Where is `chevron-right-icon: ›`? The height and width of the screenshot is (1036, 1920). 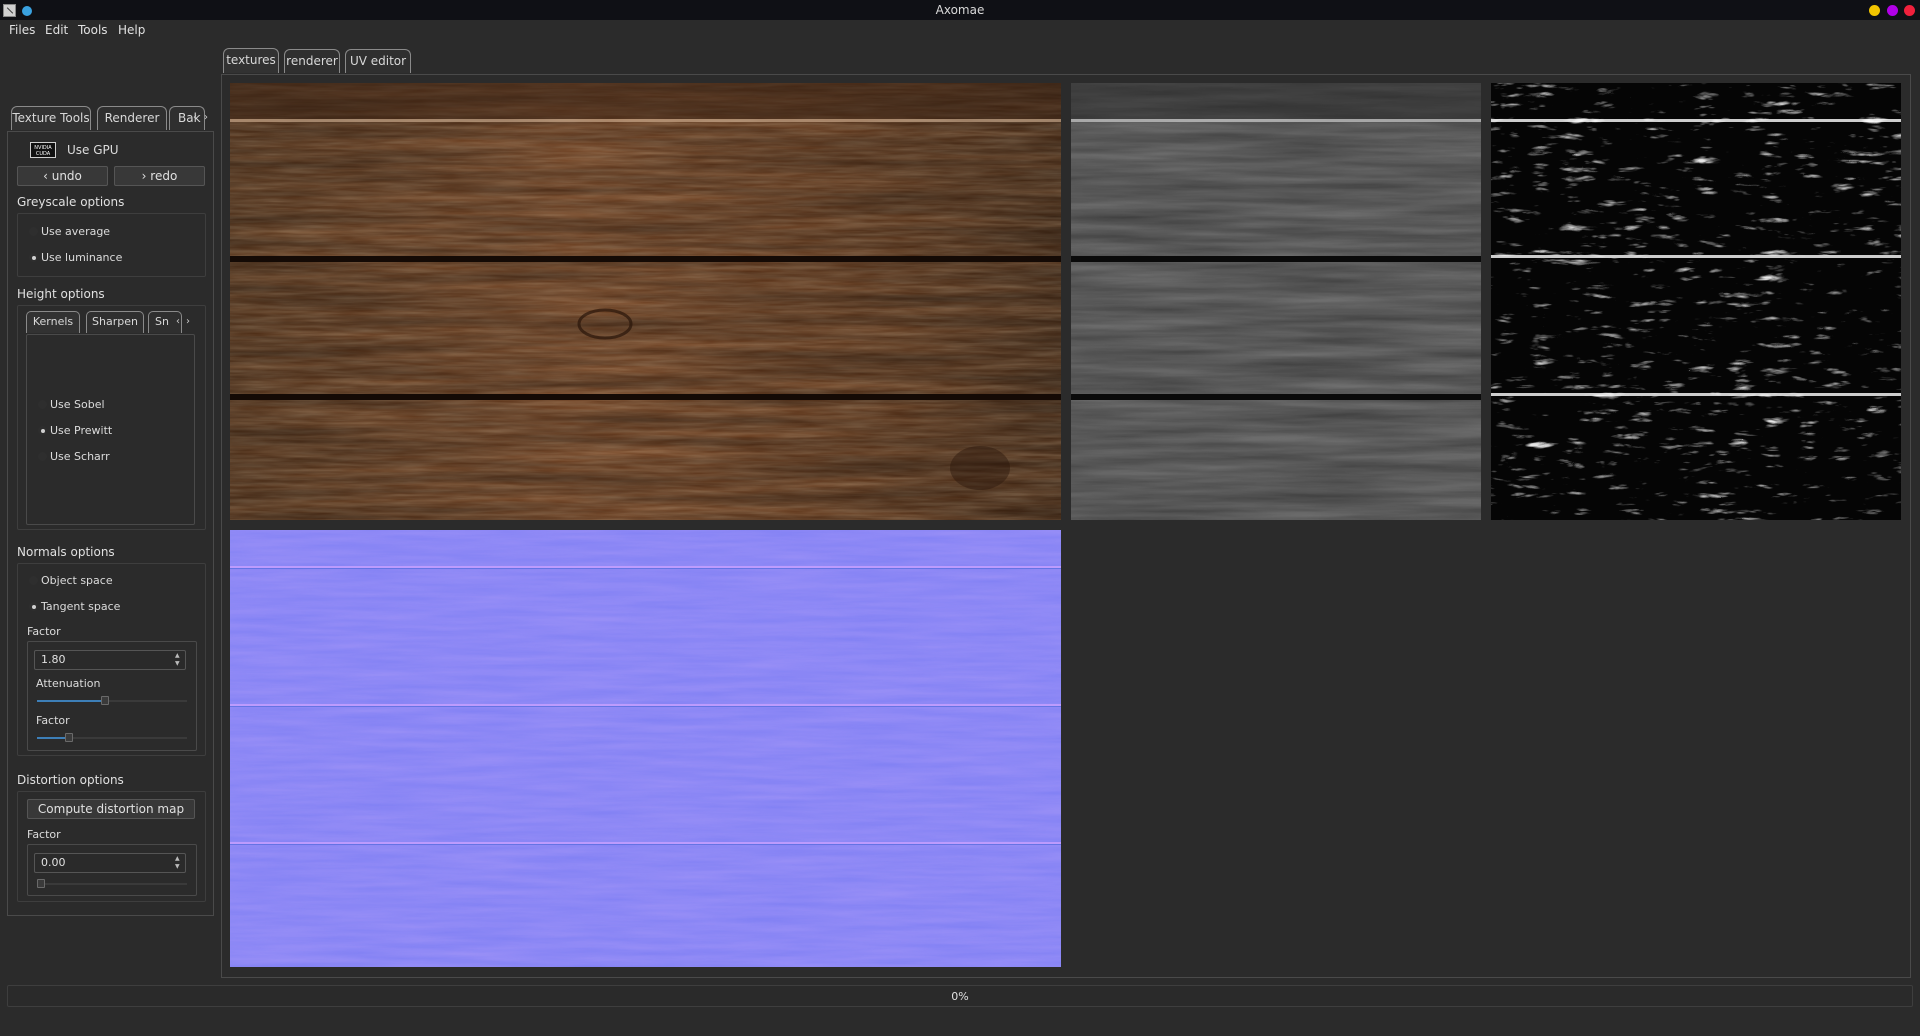 chevron-right-icon: › is located at coordinates (146, 176).